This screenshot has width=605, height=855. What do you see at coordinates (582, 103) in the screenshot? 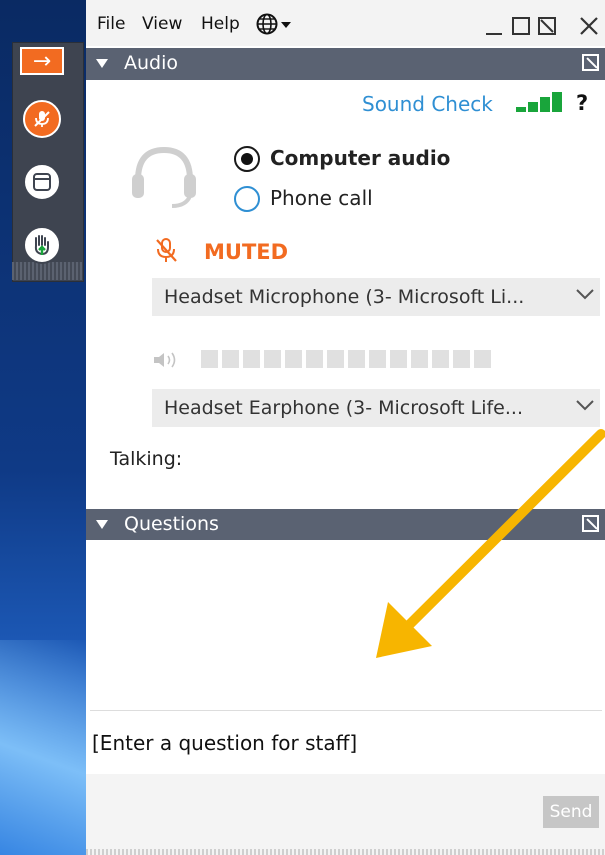
I see `audio-help-button: ?` at bounding box center [582, 103].